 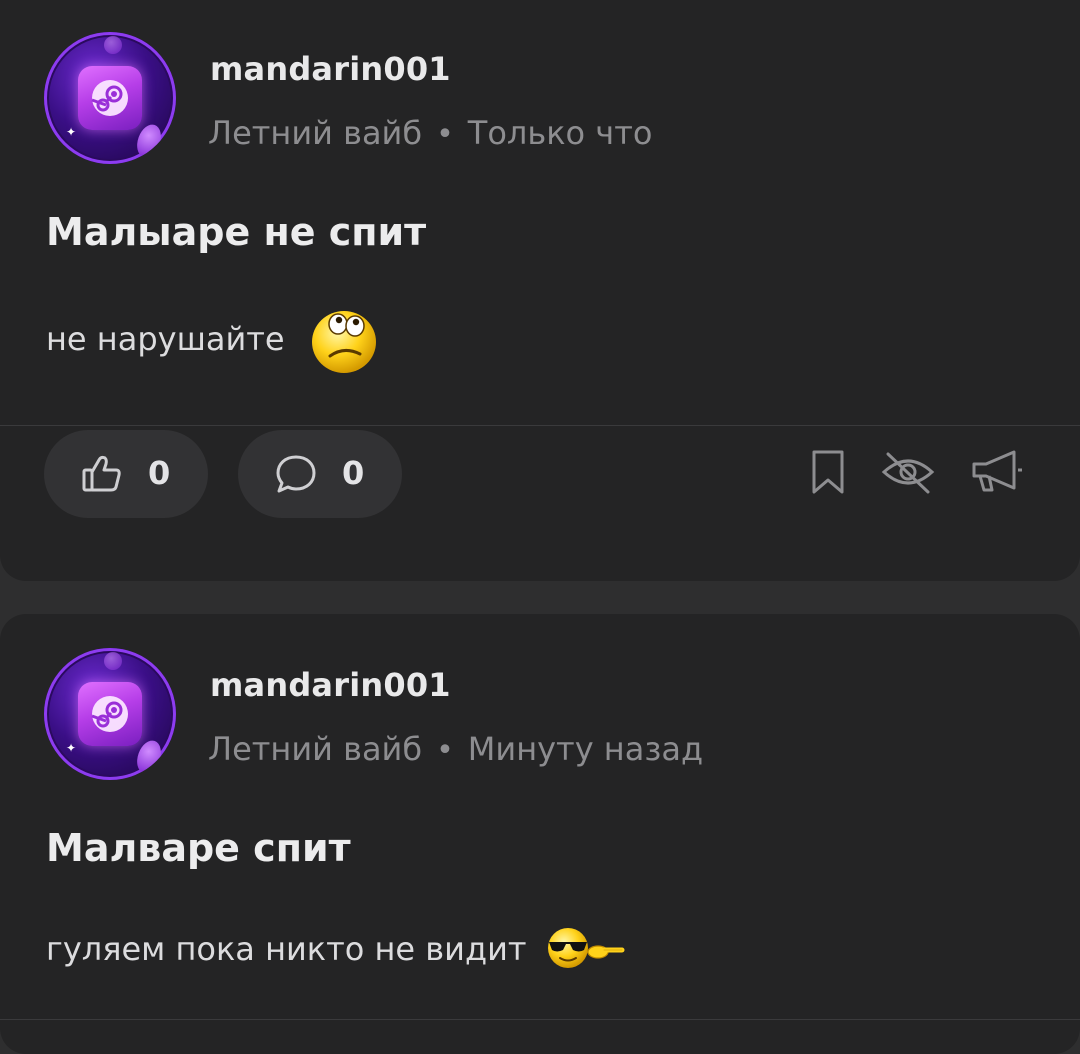 What do you see at coordinates (997, 474) in the screenshot?
I see `megaphone-icon` at bounding box center [997, 474].